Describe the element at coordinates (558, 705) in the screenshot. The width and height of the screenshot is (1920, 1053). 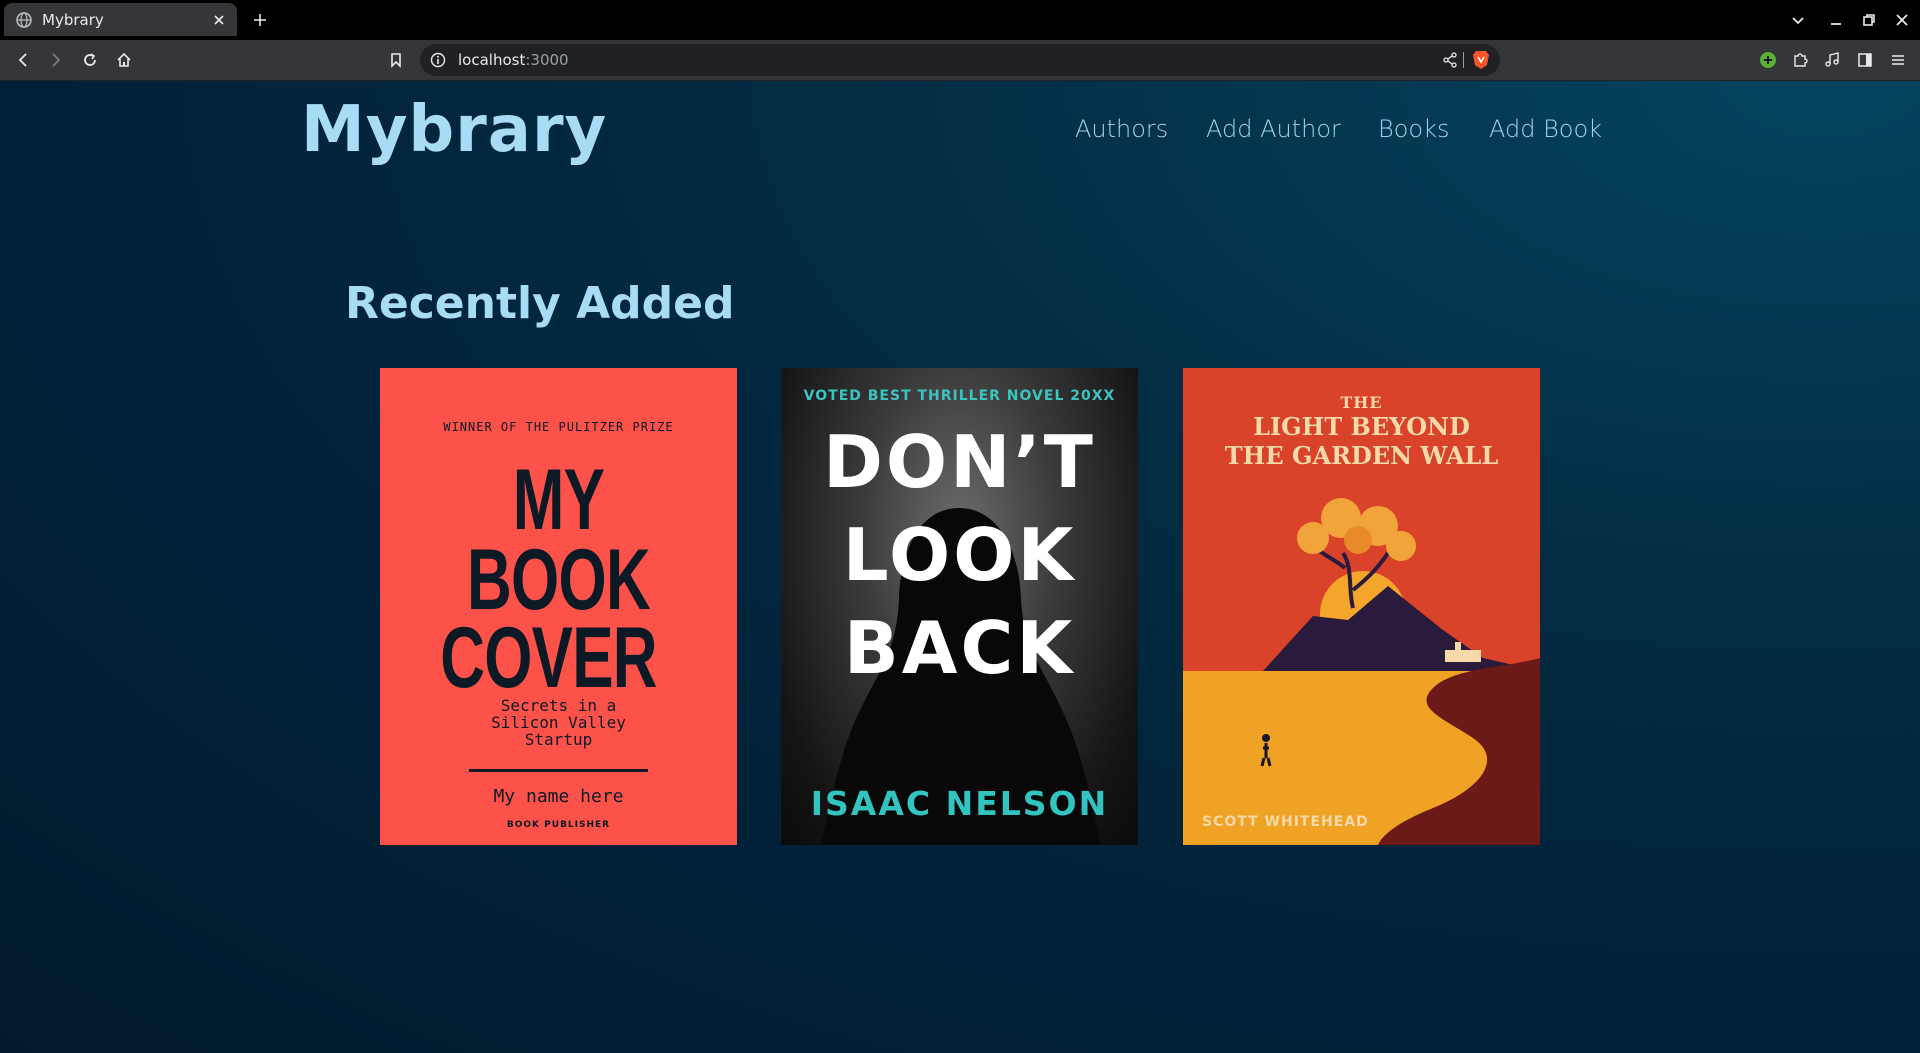
I see `book-subtitle-line: Secrets in a` at that location.